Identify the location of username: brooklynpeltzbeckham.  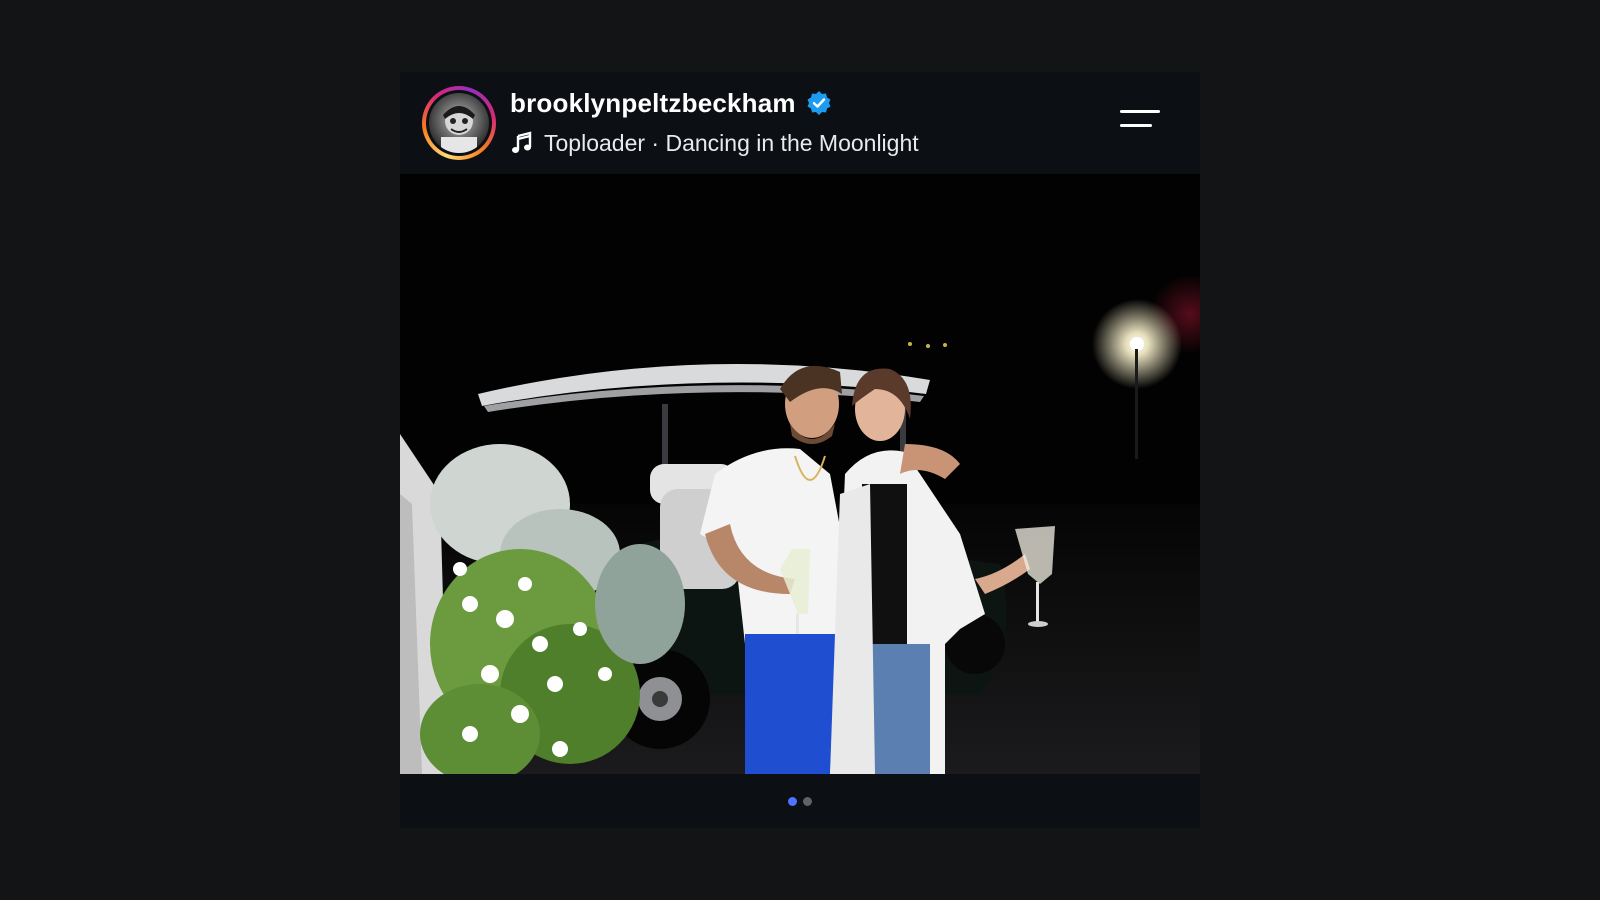
(653, 103).